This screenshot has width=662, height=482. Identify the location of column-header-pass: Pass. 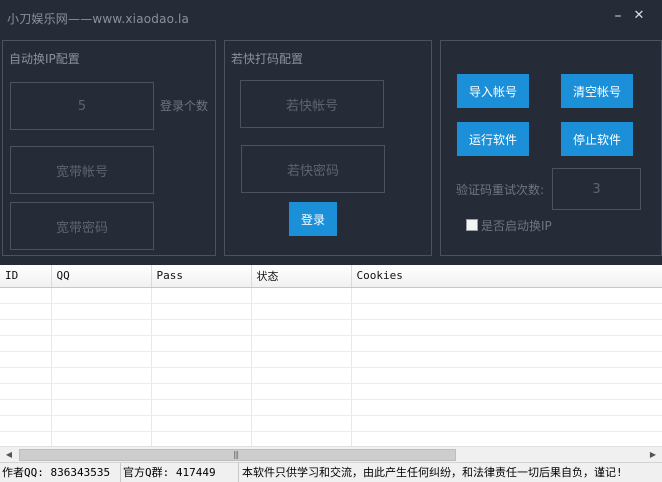
(201, 276).